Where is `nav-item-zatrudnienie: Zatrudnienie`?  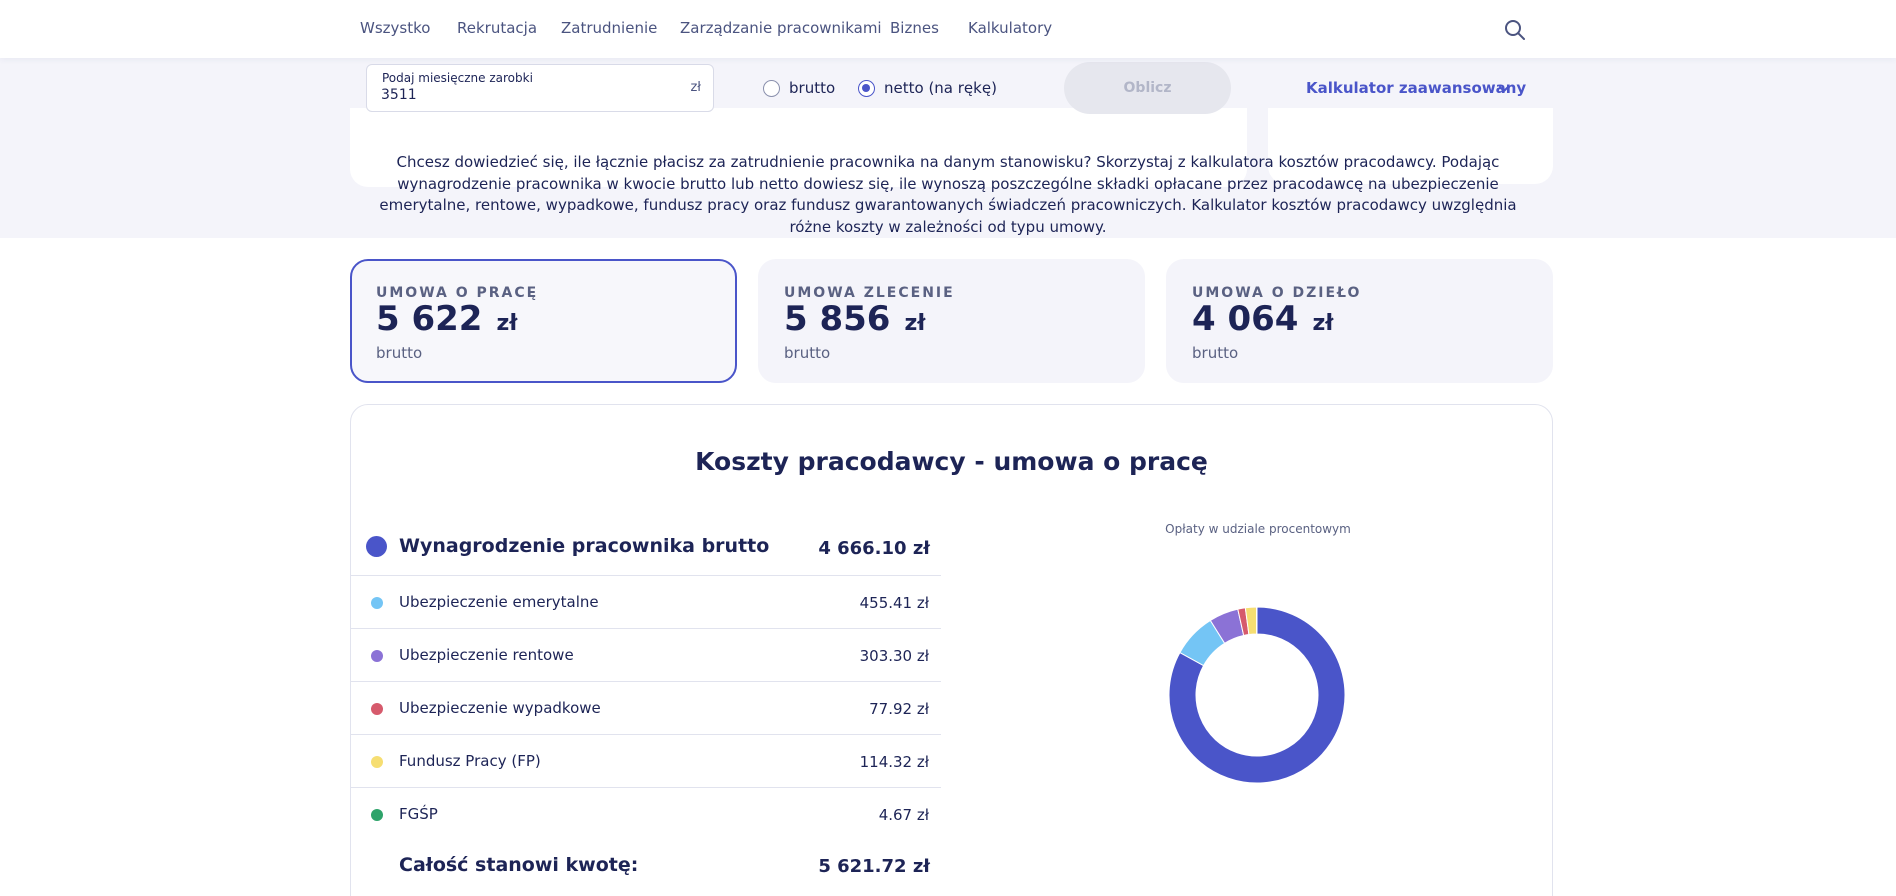 nav-item-zatrudnienie: Zatrudnienie is located at coordinates (609, 28).